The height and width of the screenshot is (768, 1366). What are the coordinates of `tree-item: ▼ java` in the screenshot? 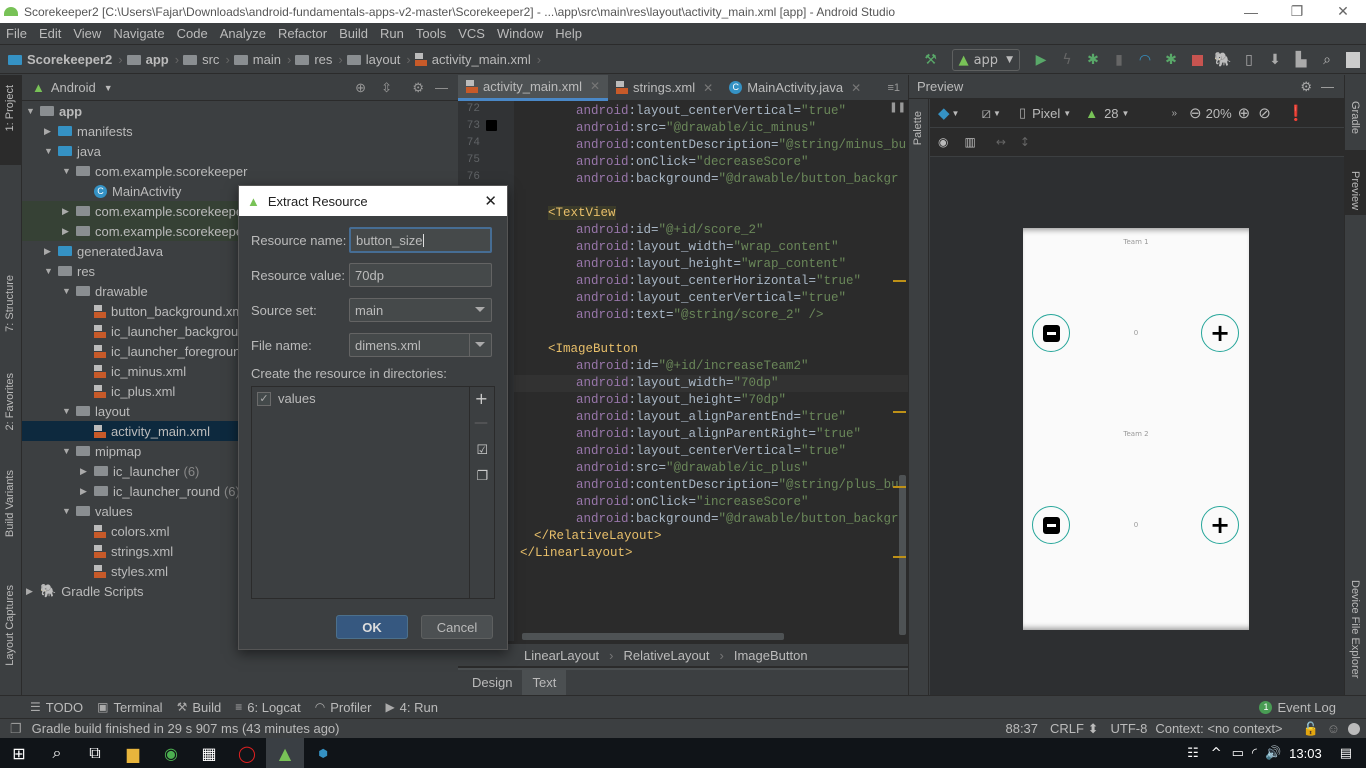 It's located at (240, 151).